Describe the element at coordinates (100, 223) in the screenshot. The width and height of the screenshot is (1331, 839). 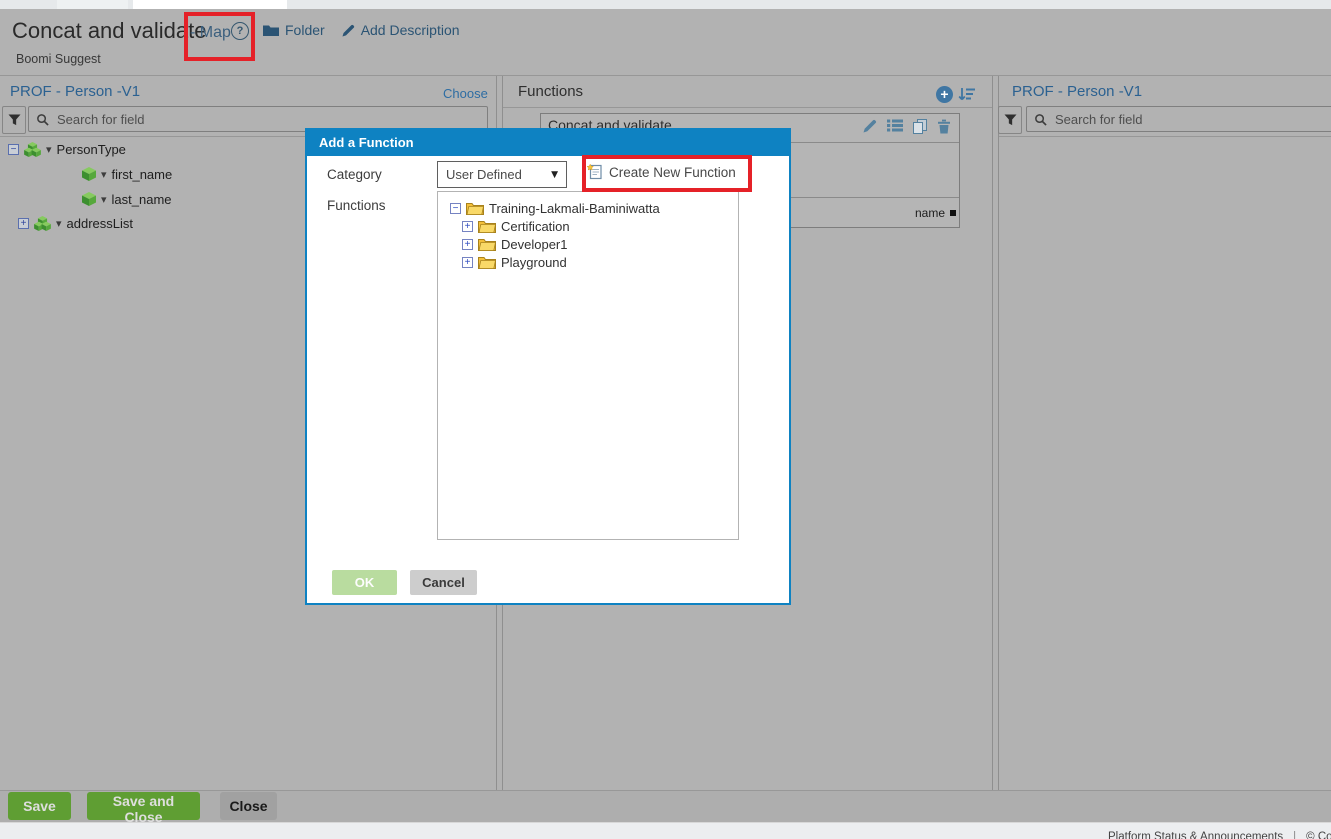
I see `tree-node-label: addressList` at that location.